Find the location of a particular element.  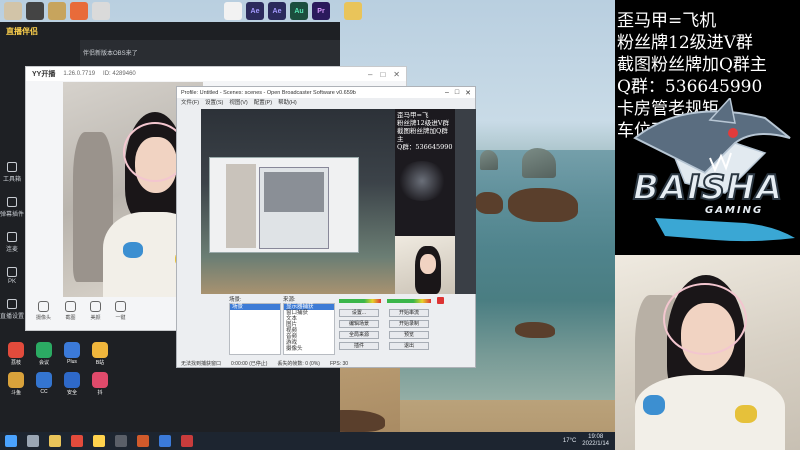

menu-profile: 配置(P) is located at coordinates (263, 102).